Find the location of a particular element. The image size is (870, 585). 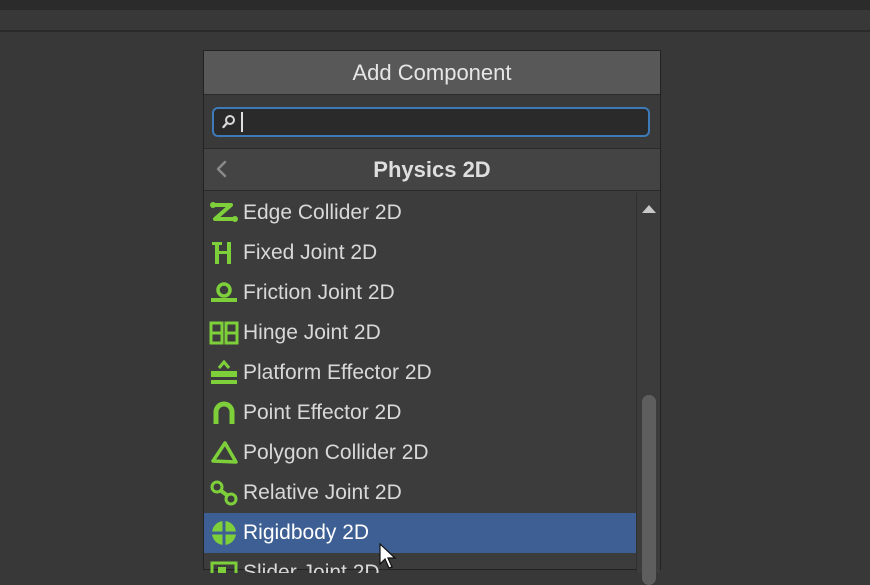

list-item-label: Polygon Collider 2D is located at coordinates (336, 452).